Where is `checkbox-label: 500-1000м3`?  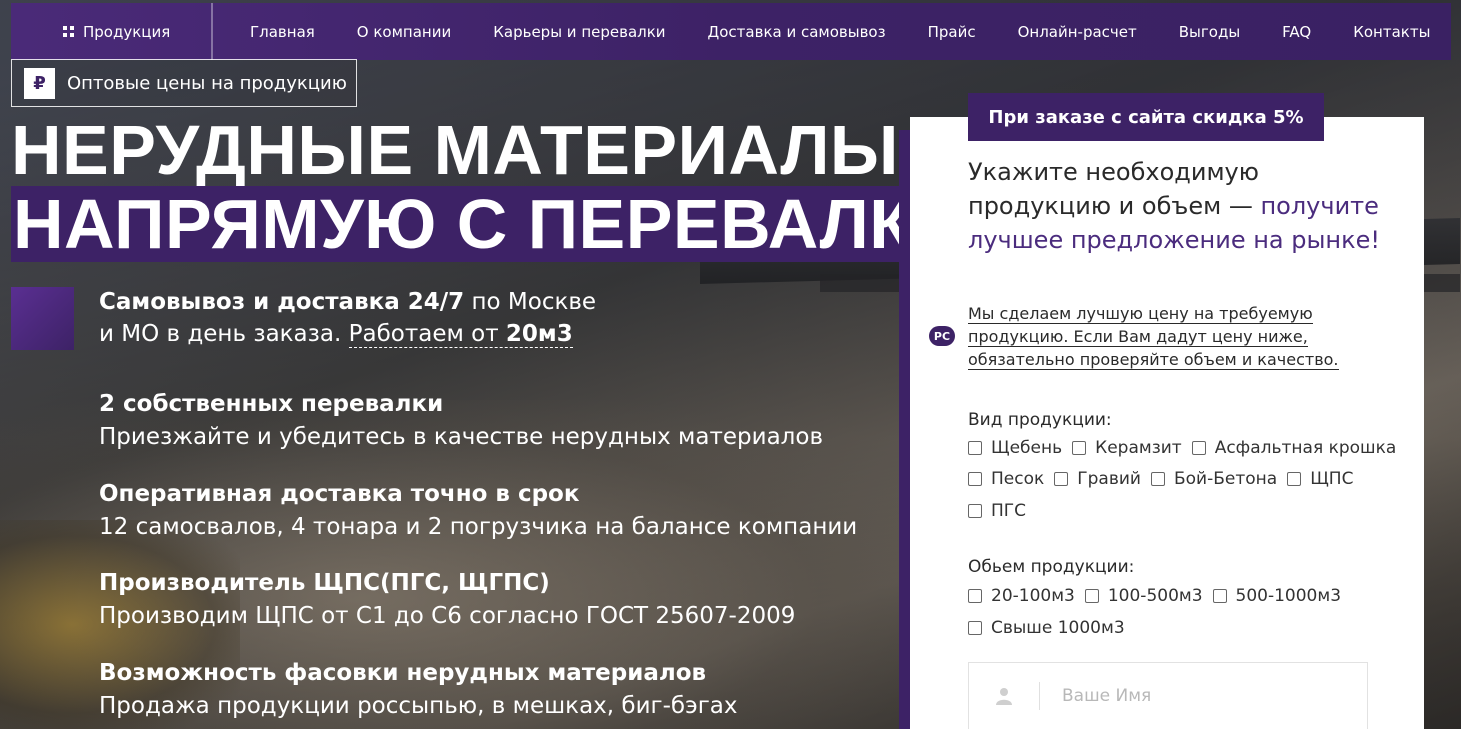 checkbox-label: 500-1000м3 is located at coordinates (1288, 596).